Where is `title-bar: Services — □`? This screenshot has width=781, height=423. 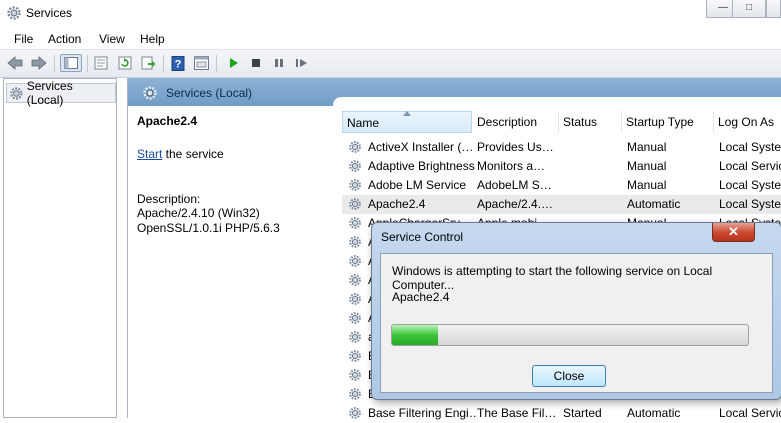
title-bar: Services — □ is located at coordinates (390, 14).